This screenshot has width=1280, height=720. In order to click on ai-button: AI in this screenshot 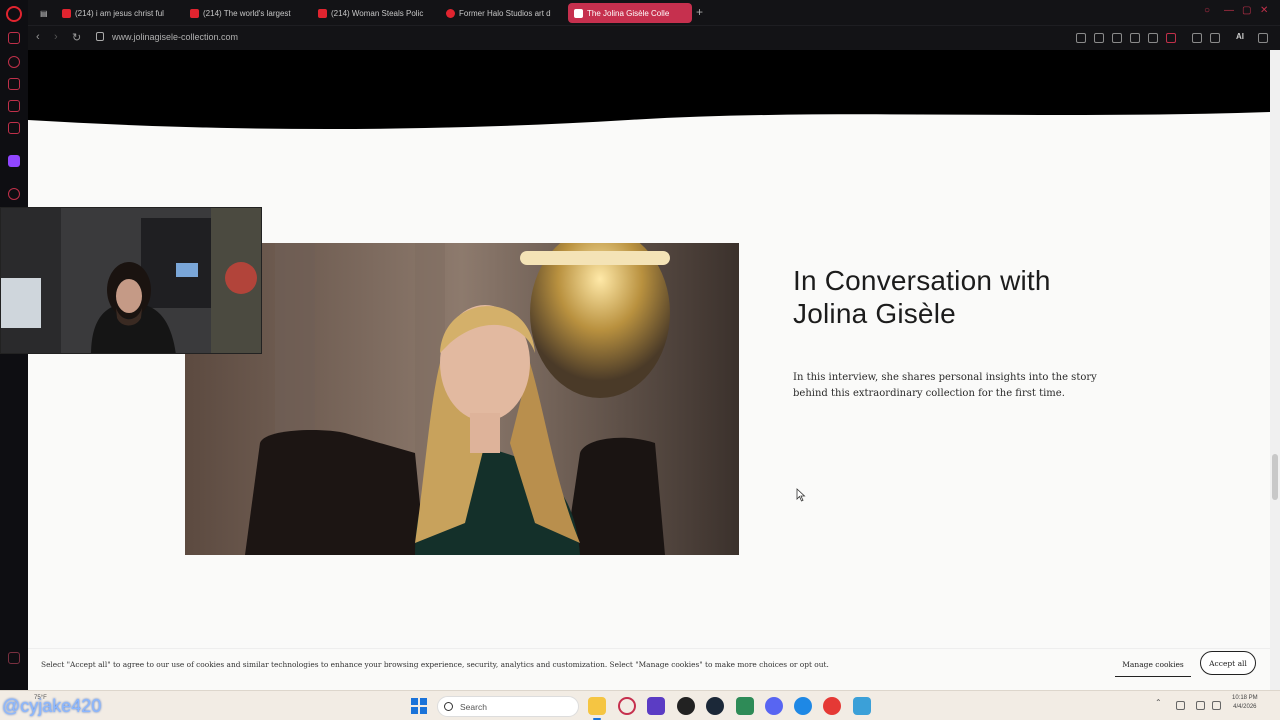, I will do `click(1240, 36)`.